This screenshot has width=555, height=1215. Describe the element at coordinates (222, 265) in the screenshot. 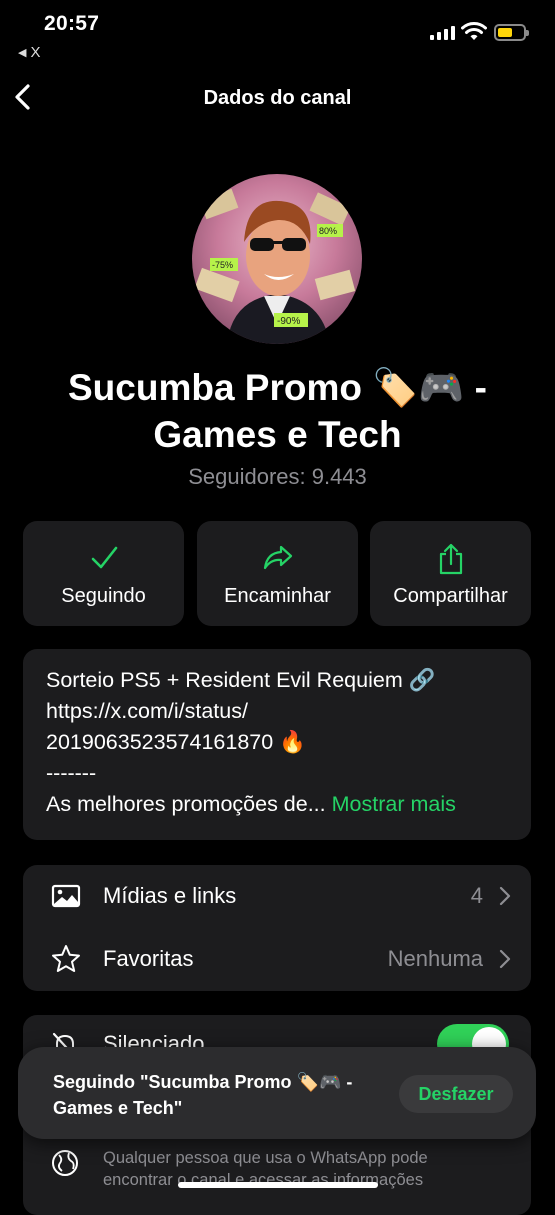

I see `badge-75: -75%` at that location.